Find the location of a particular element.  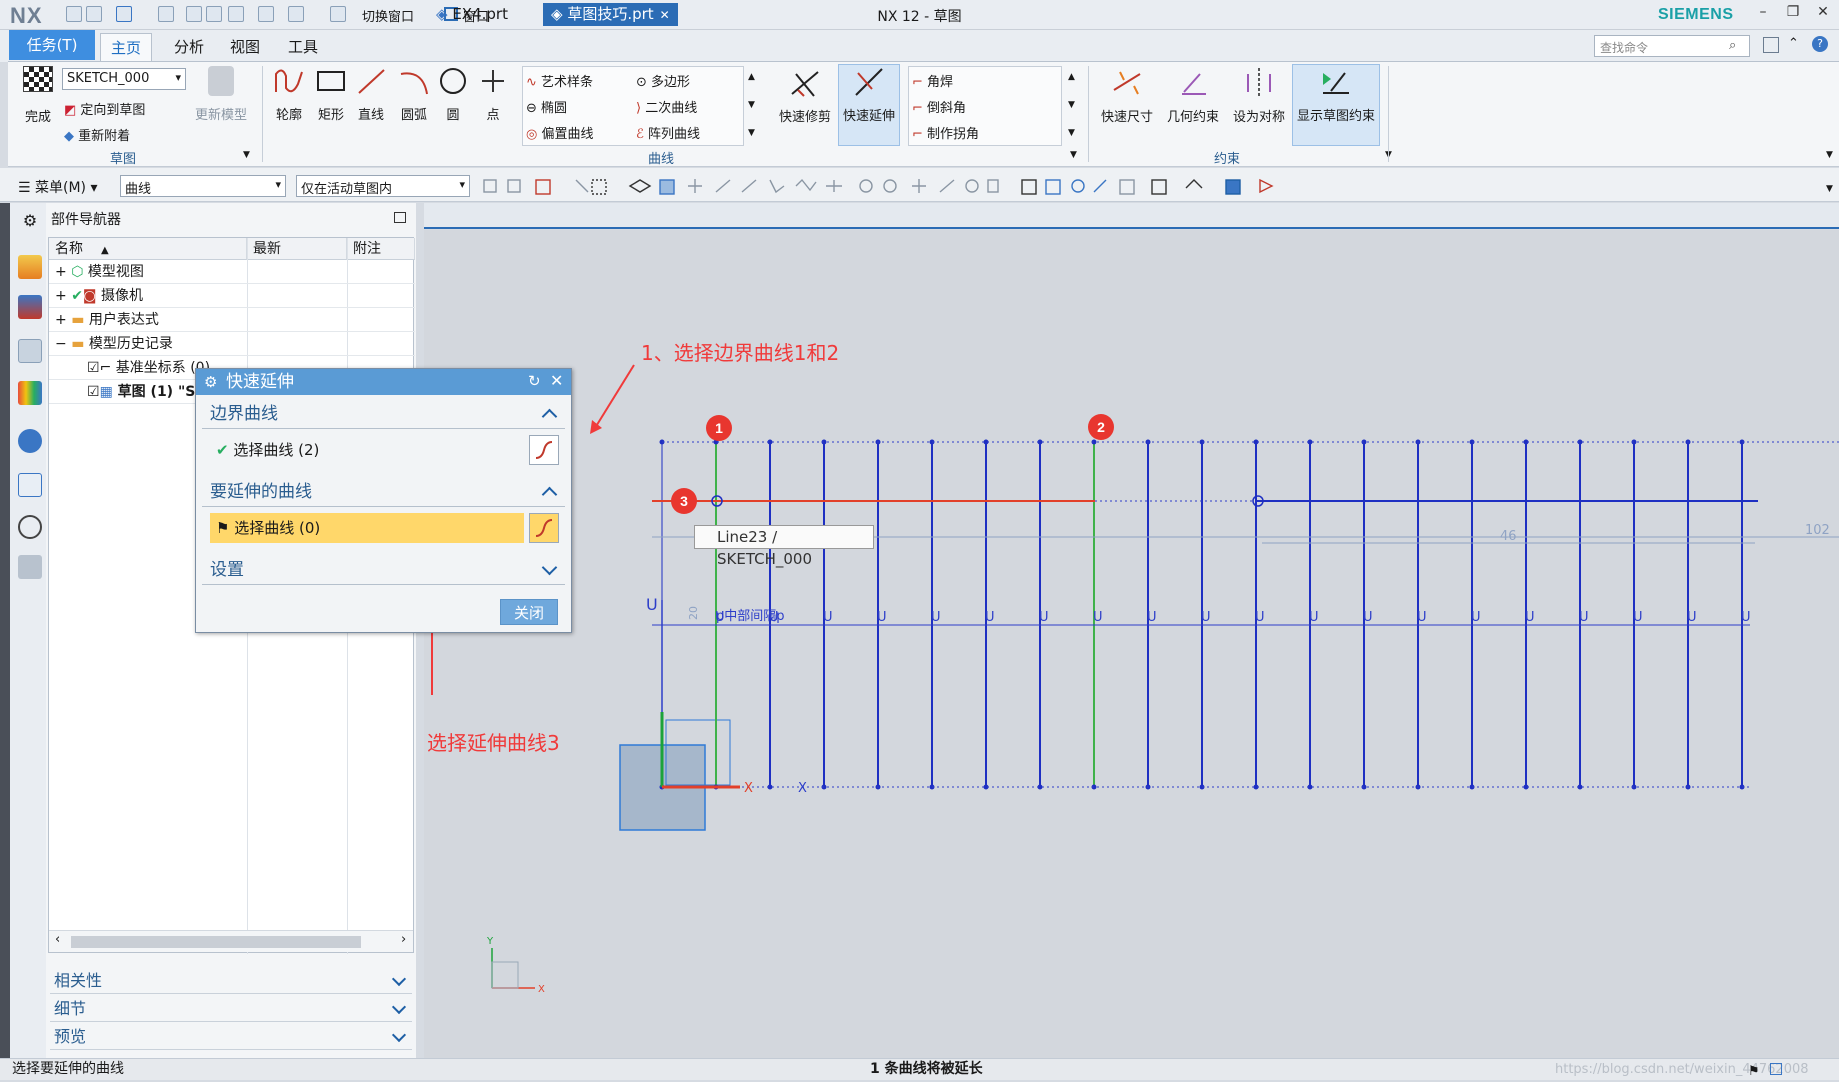

status-flag-icon: ⚑ is located at coordinates (1754, 1071).